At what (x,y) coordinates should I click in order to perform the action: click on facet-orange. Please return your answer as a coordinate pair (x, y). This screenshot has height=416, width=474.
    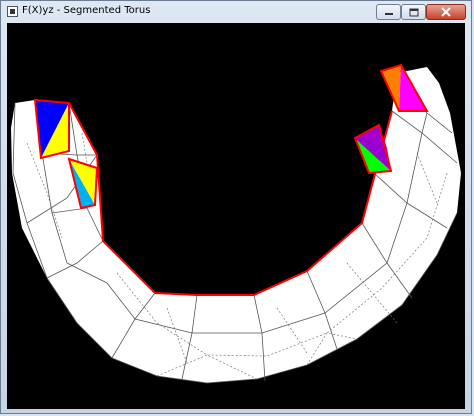
    Looking at the image, I should click on (391, 88).